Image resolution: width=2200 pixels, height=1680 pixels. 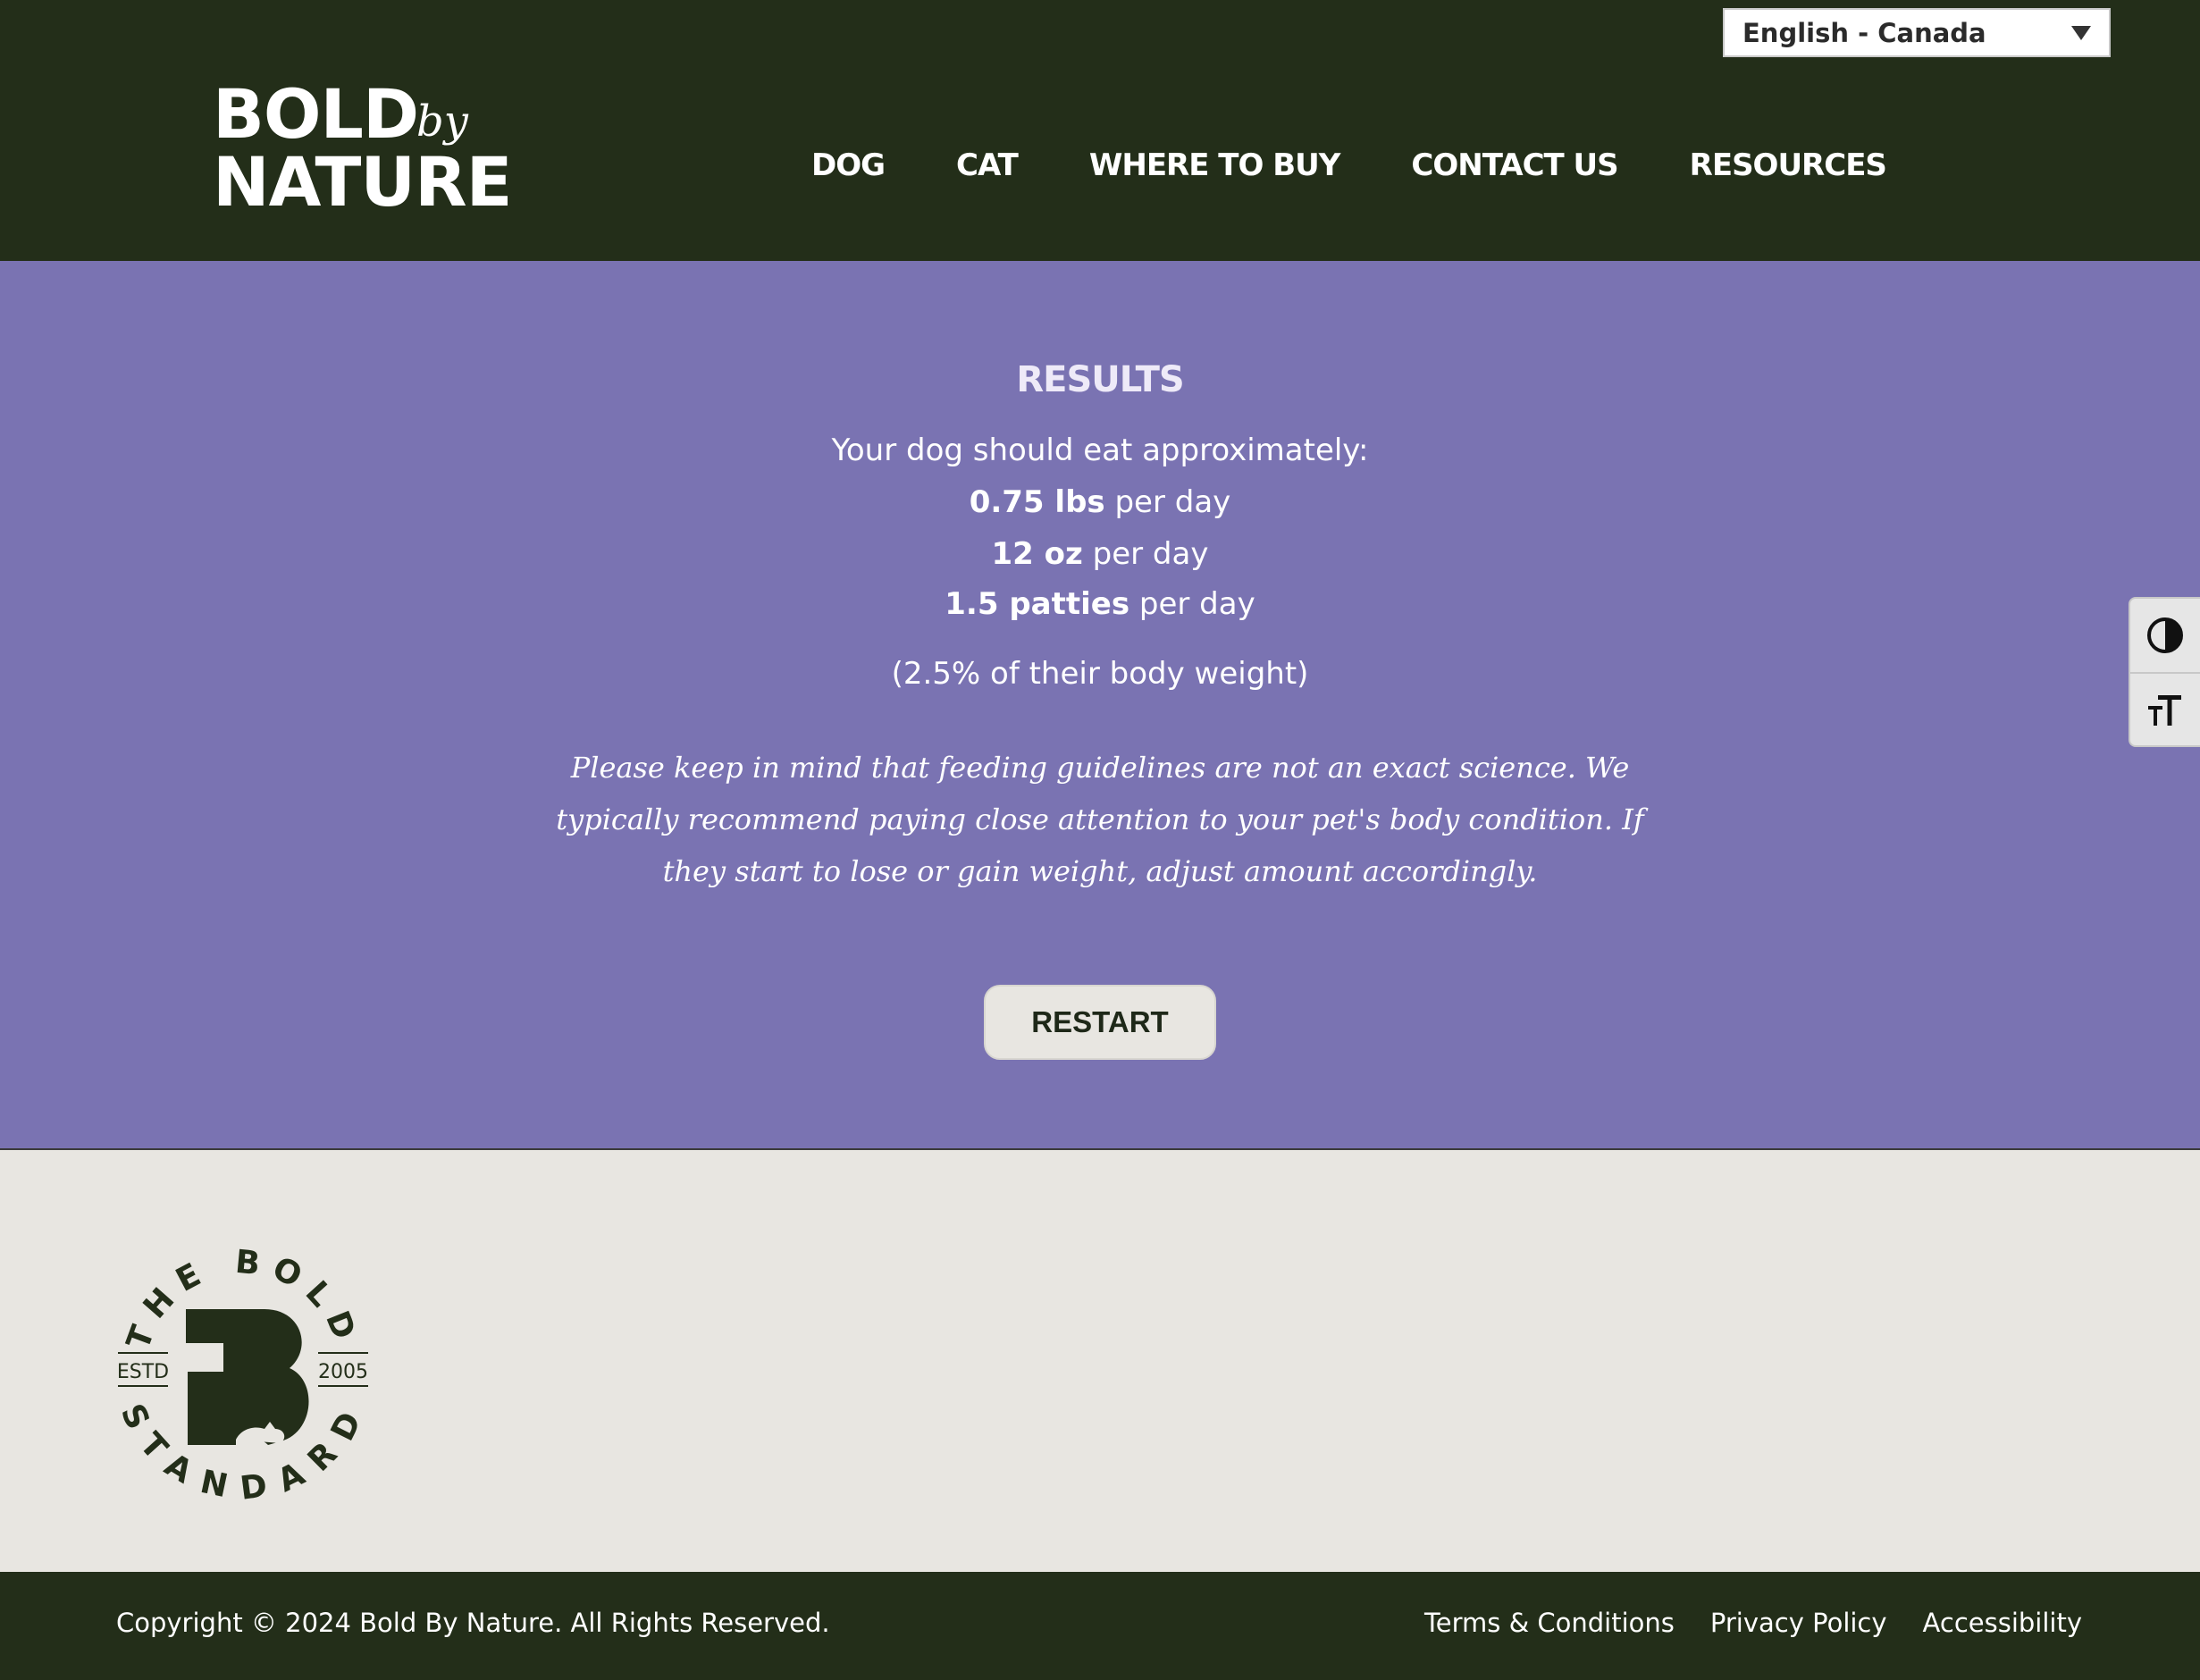 I want to click on bold-standard-badge: THE BOLD STANDARD ESTD 2005, so click(x=240, y=1373).